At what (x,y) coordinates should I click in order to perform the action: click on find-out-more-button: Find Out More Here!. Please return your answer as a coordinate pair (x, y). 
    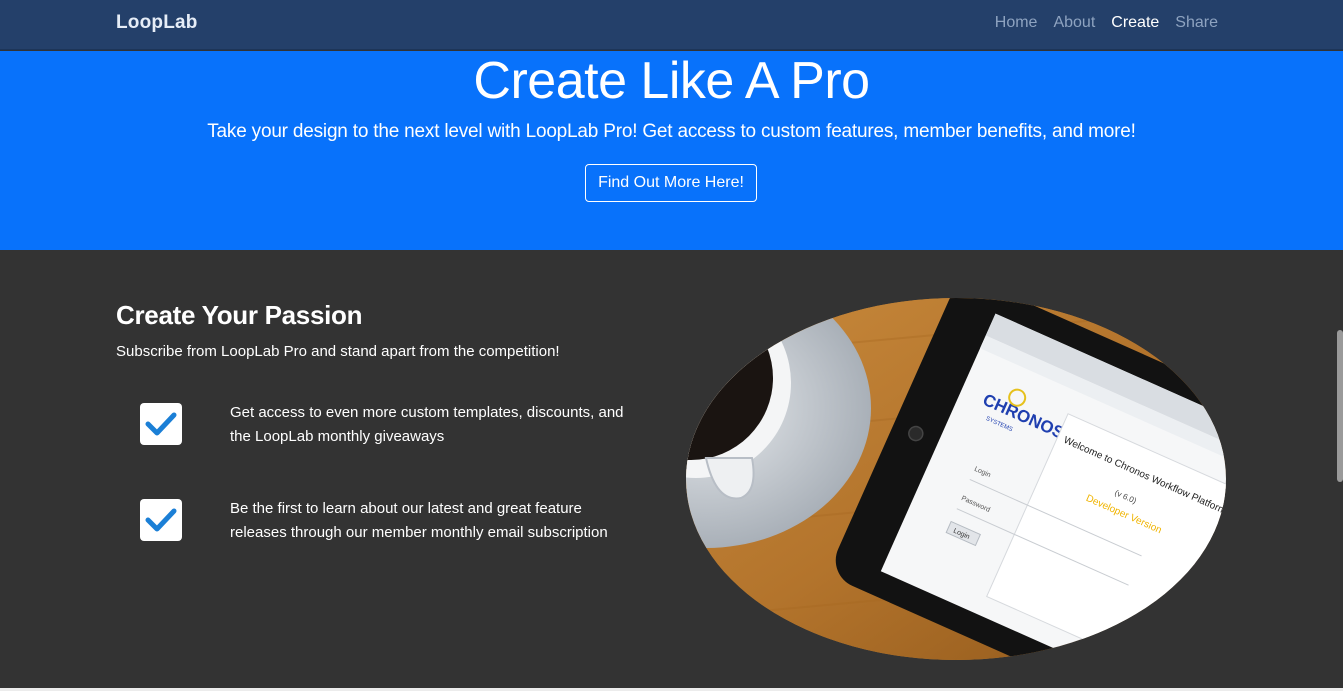
    Looking at the image, I should click on (671, 183).